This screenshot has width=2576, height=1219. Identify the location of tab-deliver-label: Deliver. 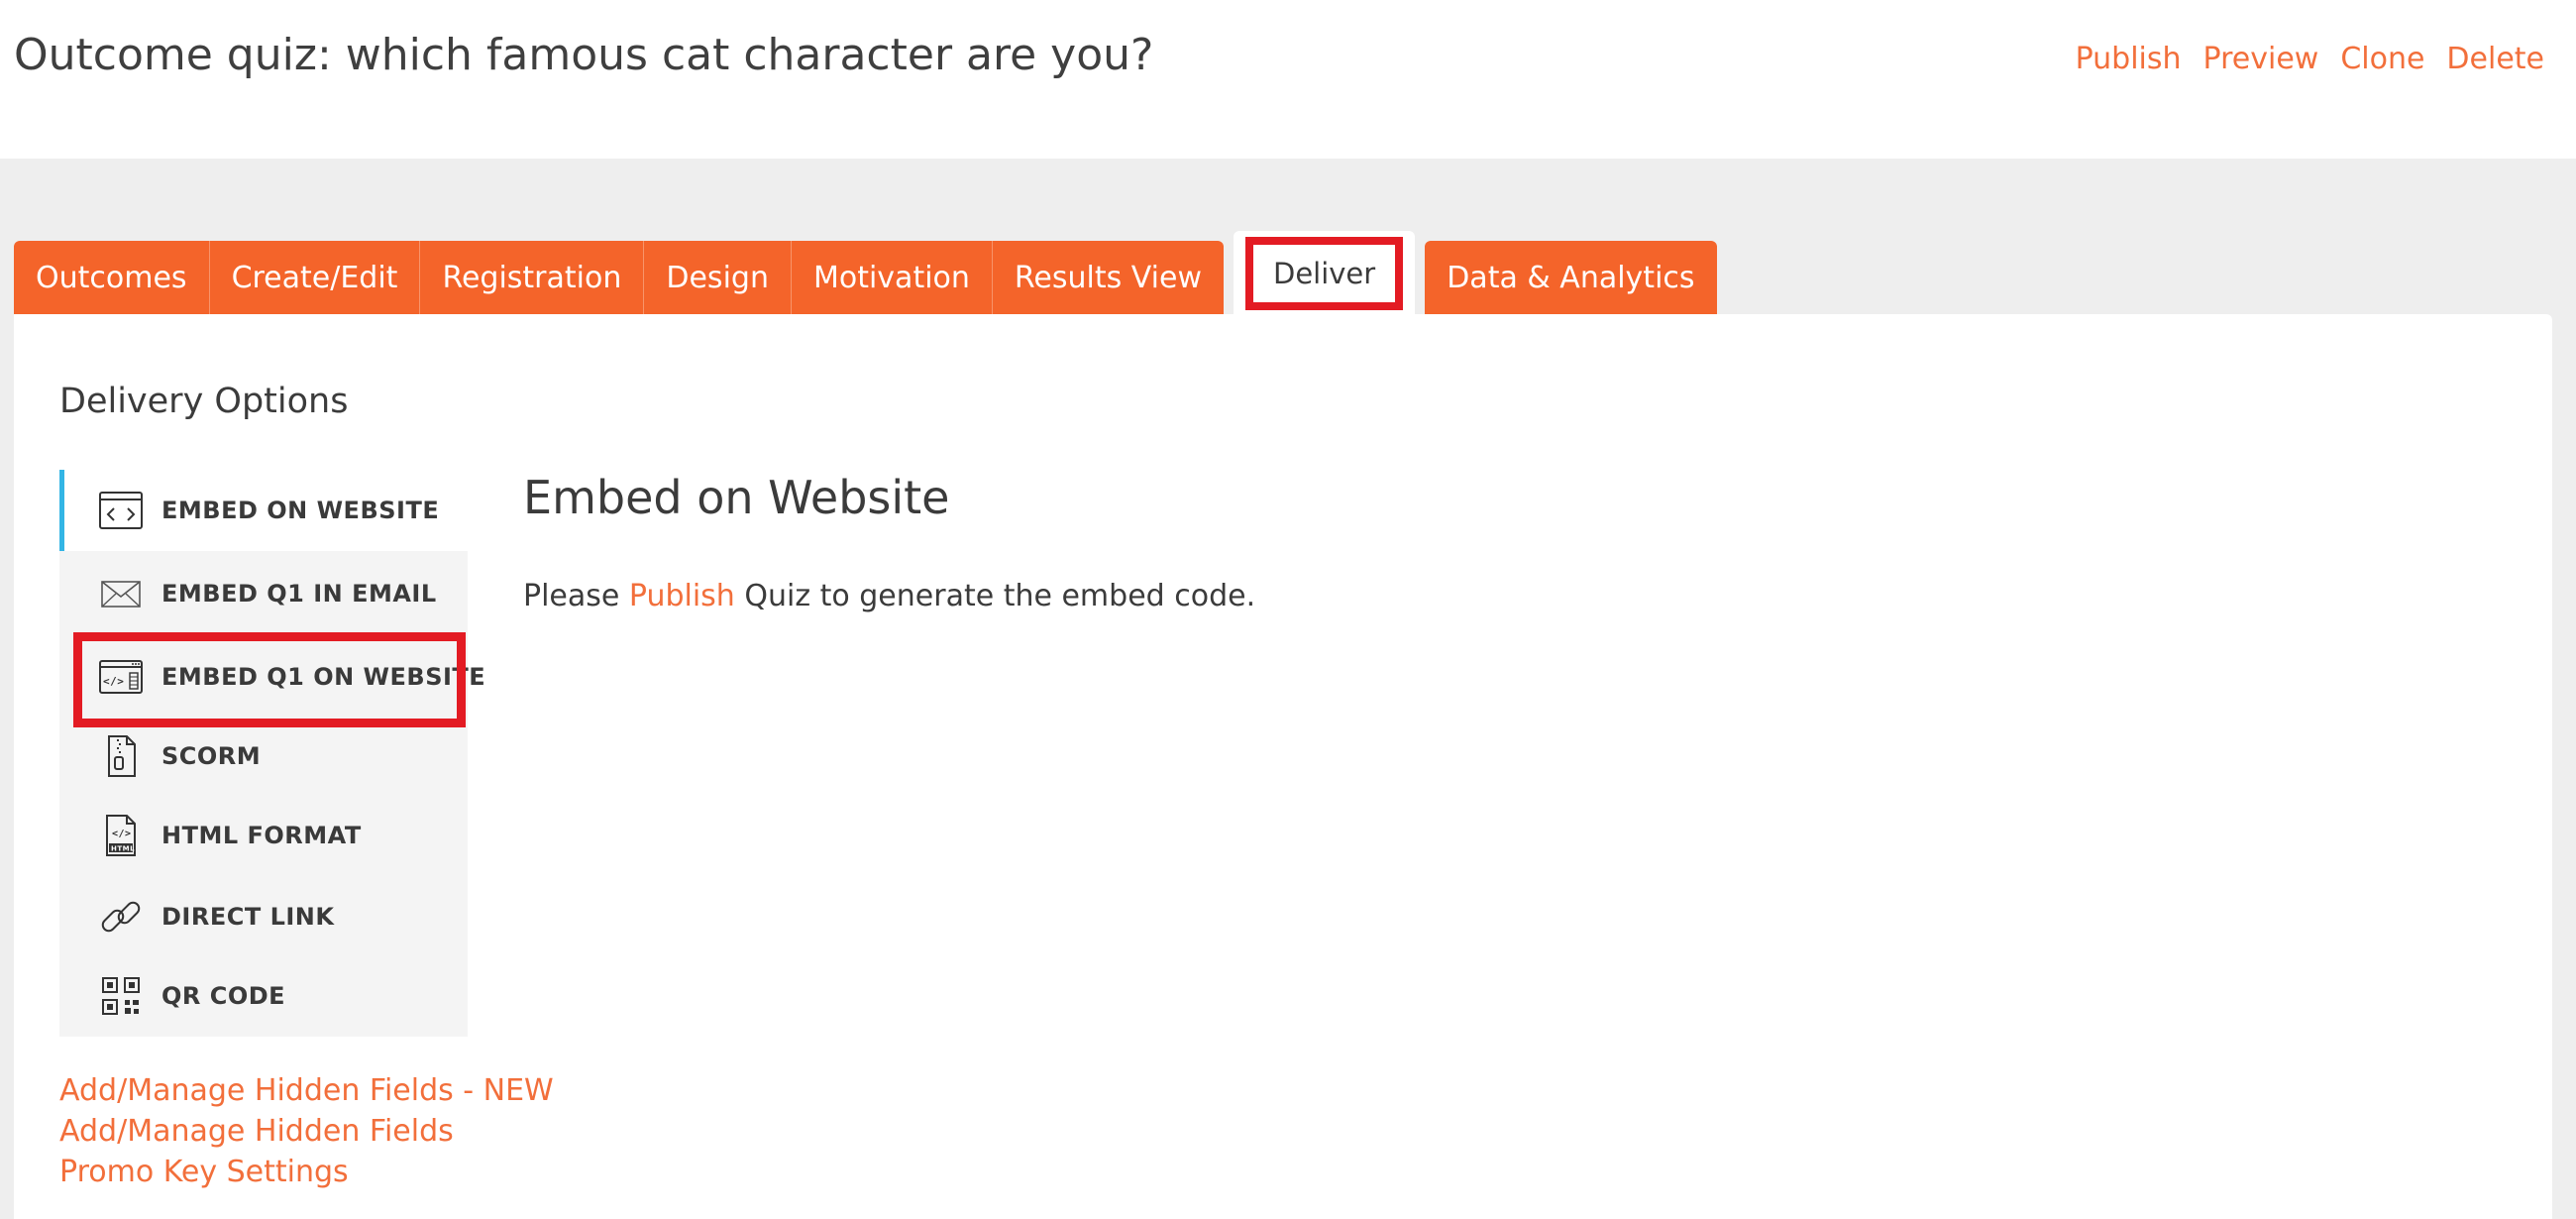
(1324, 274).